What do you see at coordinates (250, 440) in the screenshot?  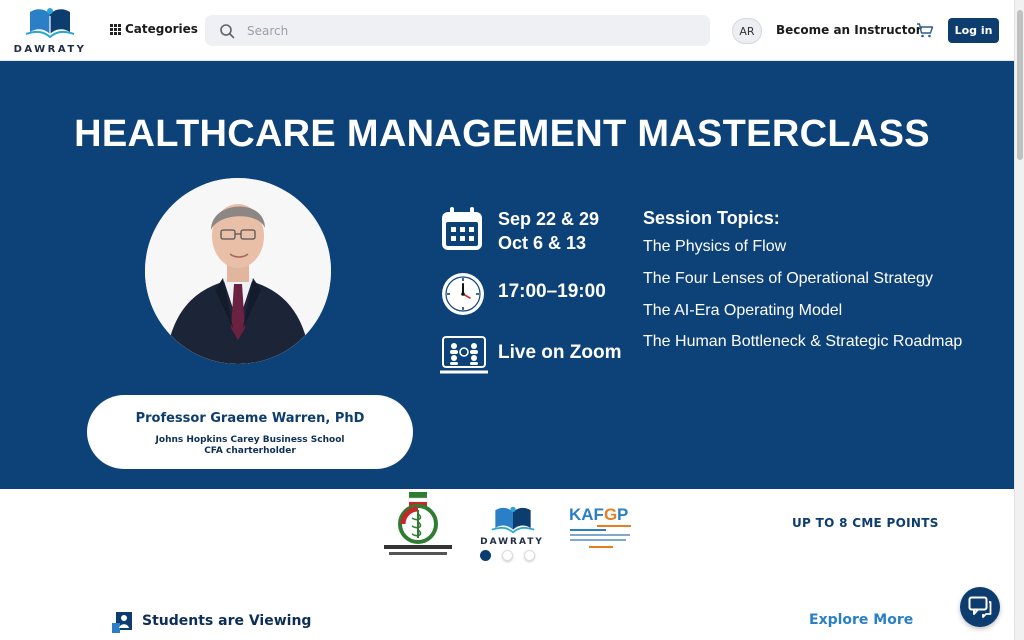 I see `speaker-affiliation: Johns Hopkins Carey Business School` at bounding box center [250, 440].